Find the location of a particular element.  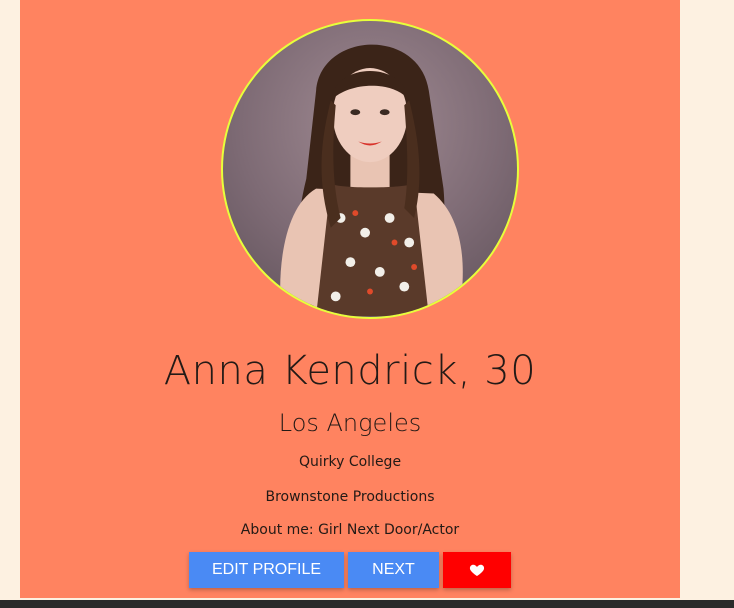

profile-about: About me: Girl Next Door/Actor is located at coordinates (350, 530).